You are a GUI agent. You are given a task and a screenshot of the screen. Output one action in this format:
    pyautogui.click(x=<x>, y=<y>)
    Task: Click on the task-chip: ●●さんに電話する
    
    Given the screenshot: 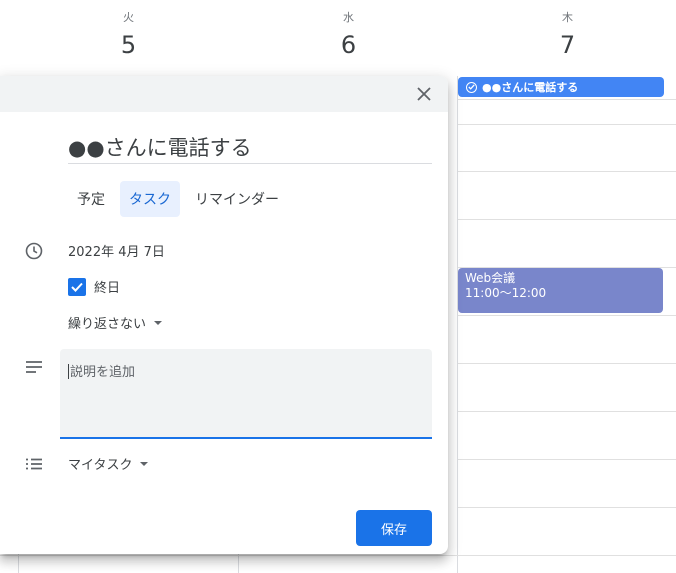 What is the action you would take?
    pyautogui.click(x=561, y=87)
    